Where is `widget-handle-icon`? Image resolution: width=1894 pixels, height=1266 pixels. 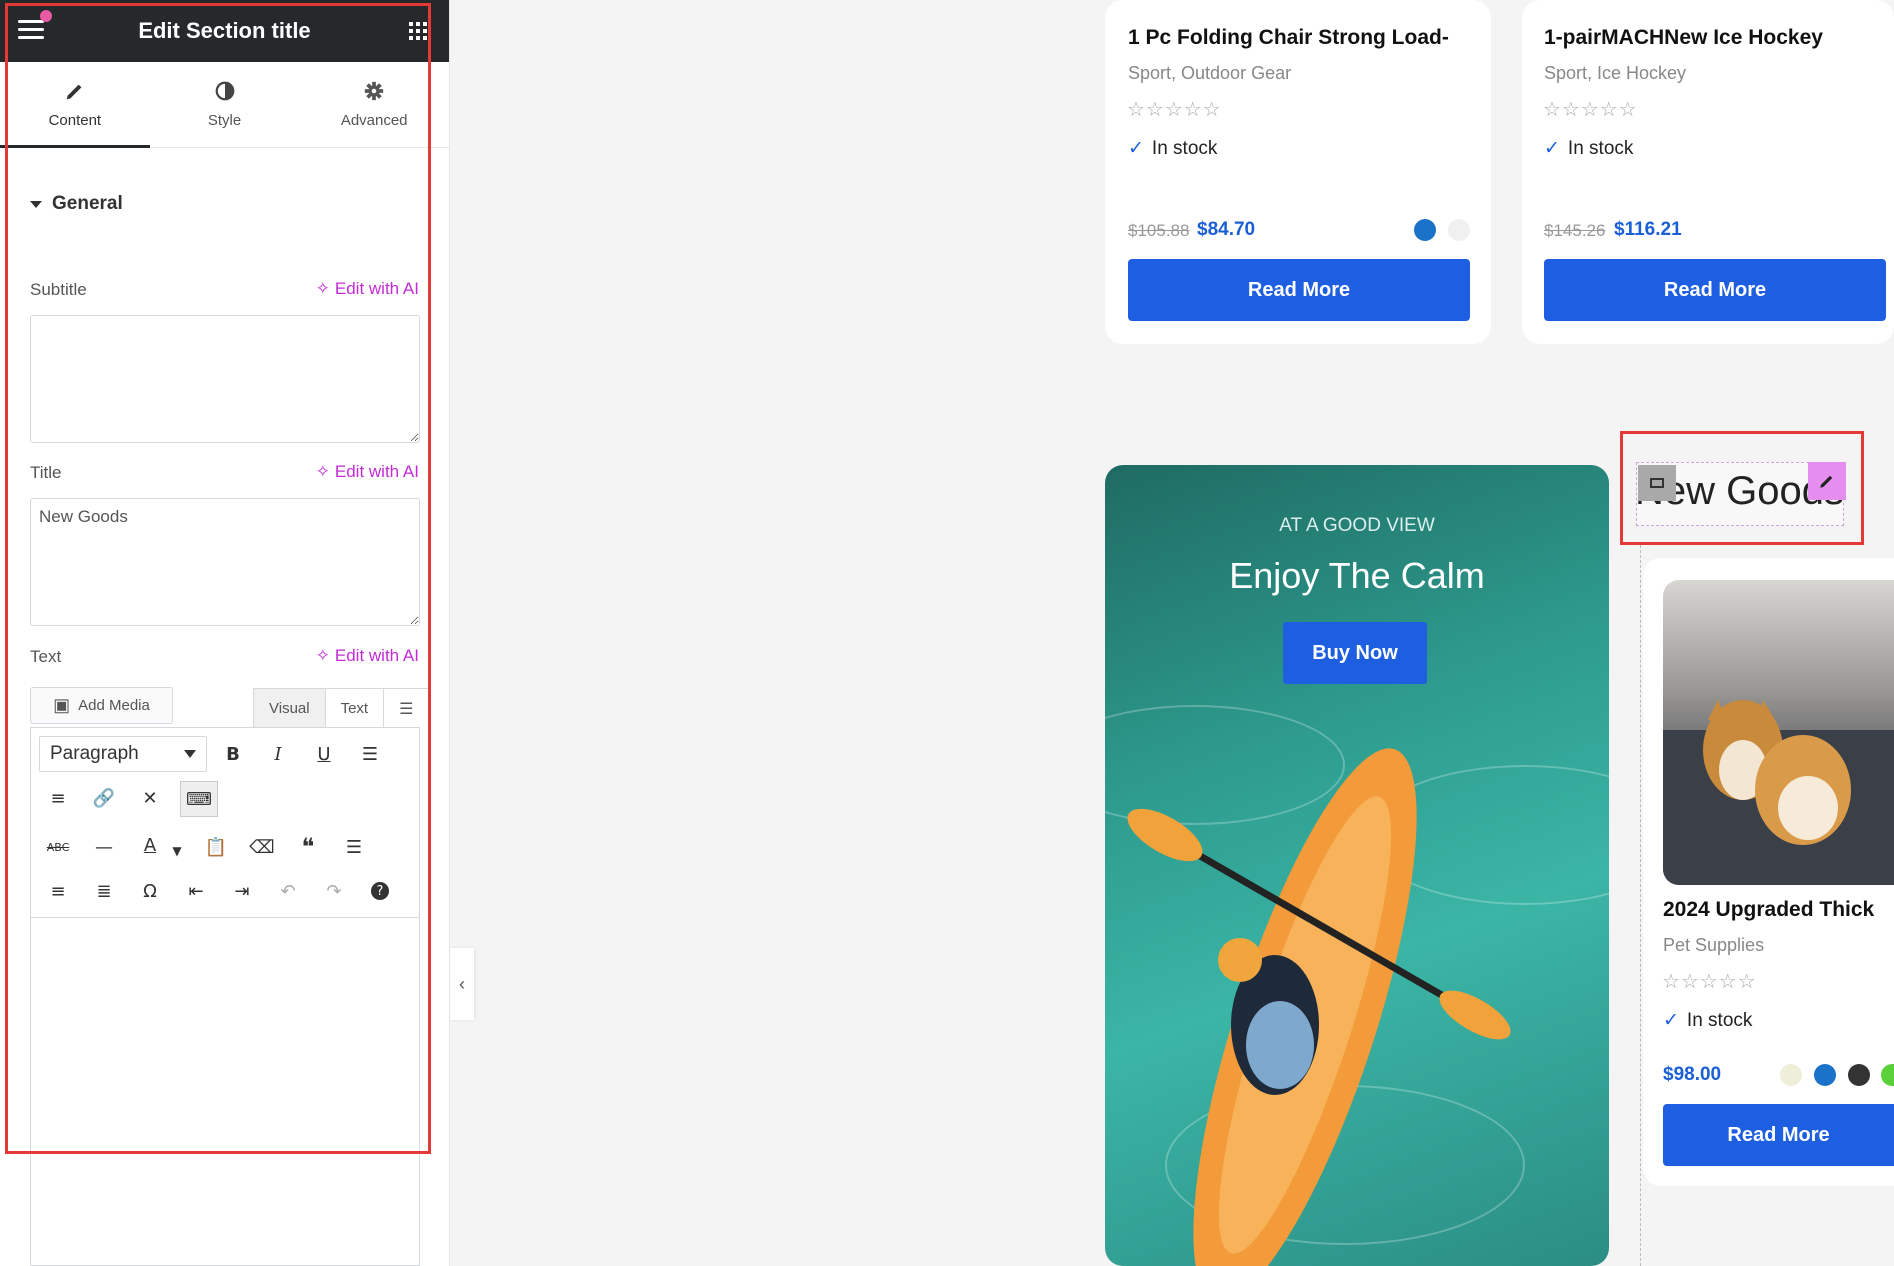
widget-handle-icon is located at coordinates (1657, 483).